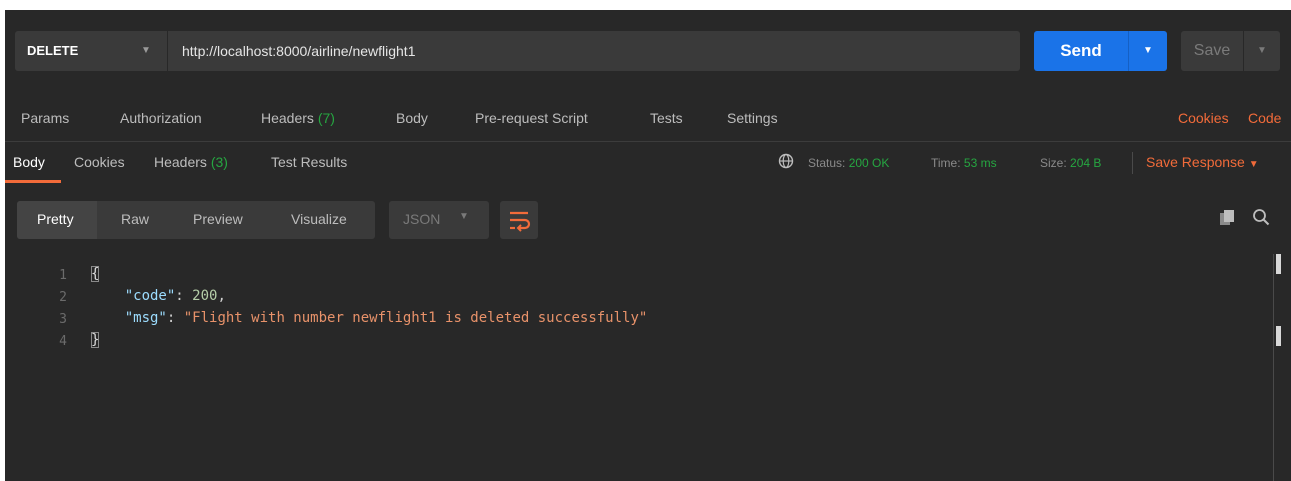  I want to click on tab-body: Body, so click(412, 118).